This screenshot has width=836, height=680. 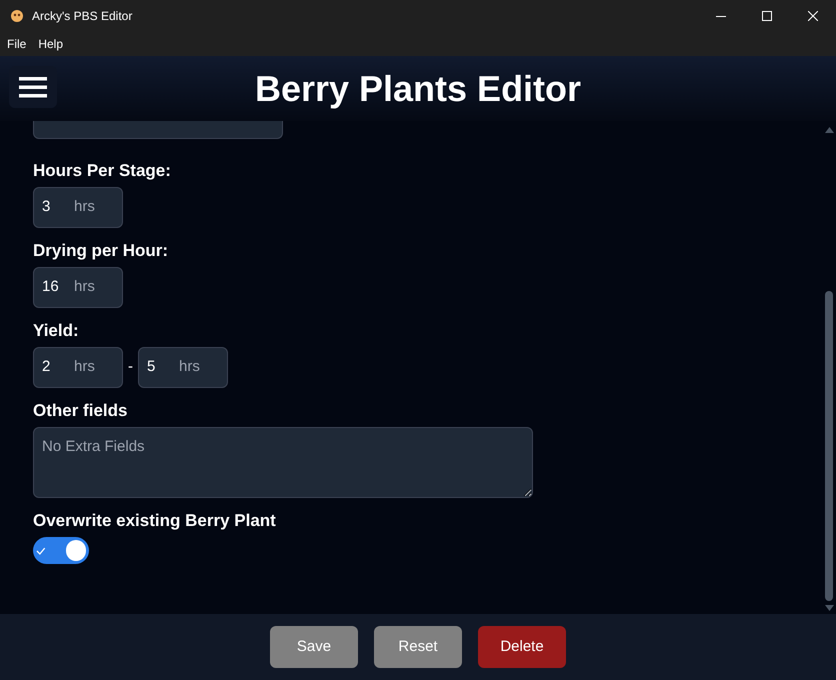 What do you see at coordinates (47, 367) in the screenshot?
I see `field-value: 2` at bounding box center [47, 367].